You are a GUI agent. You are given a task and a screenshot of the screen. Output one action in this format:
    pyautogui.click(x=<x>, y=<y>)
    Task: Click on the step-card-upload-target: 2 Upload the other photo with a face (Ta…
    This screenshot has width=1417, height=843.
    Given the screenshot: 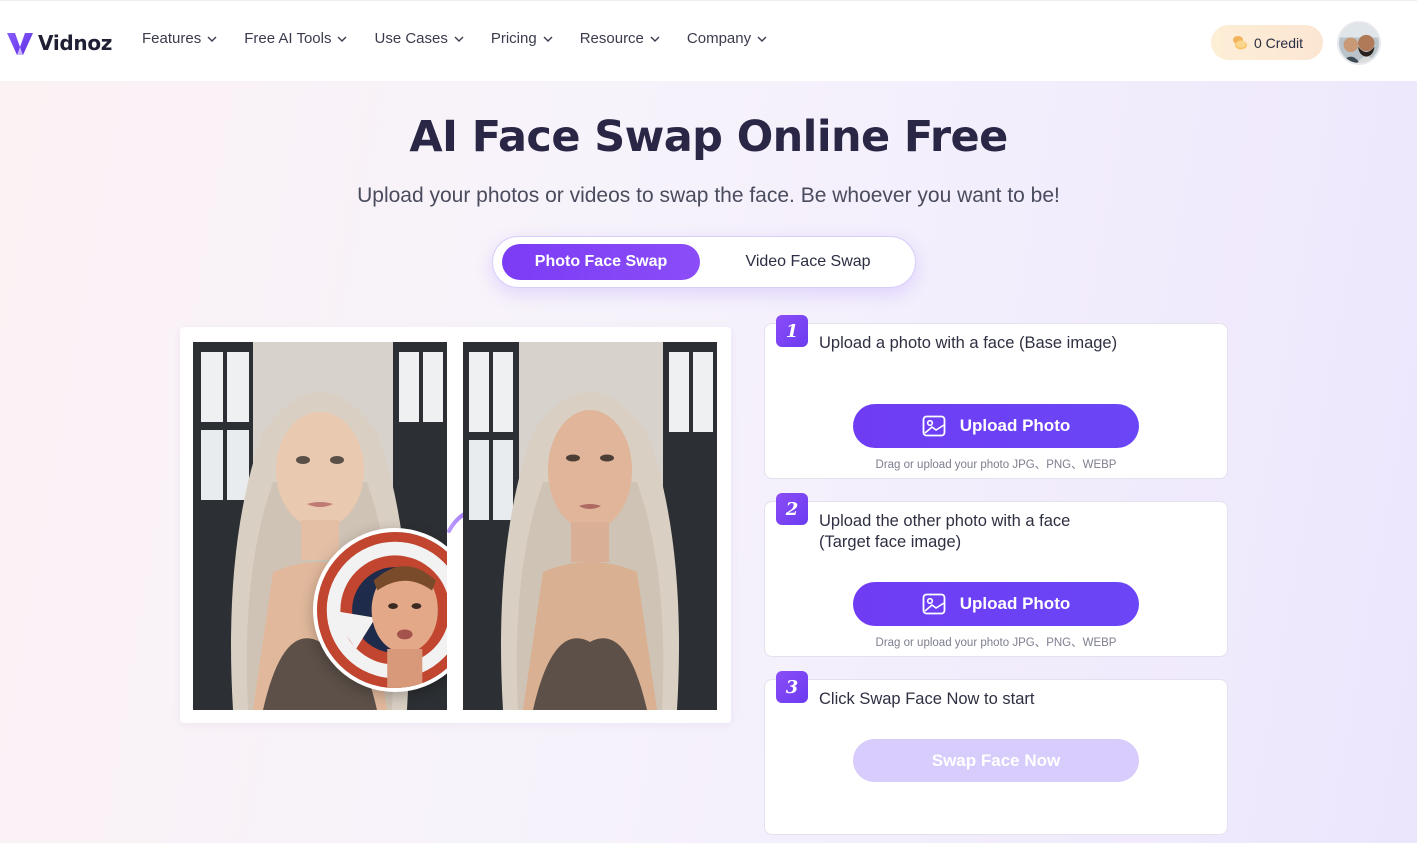 What is the action you would take?
    pyautogui.click(x=996, y=575)
    